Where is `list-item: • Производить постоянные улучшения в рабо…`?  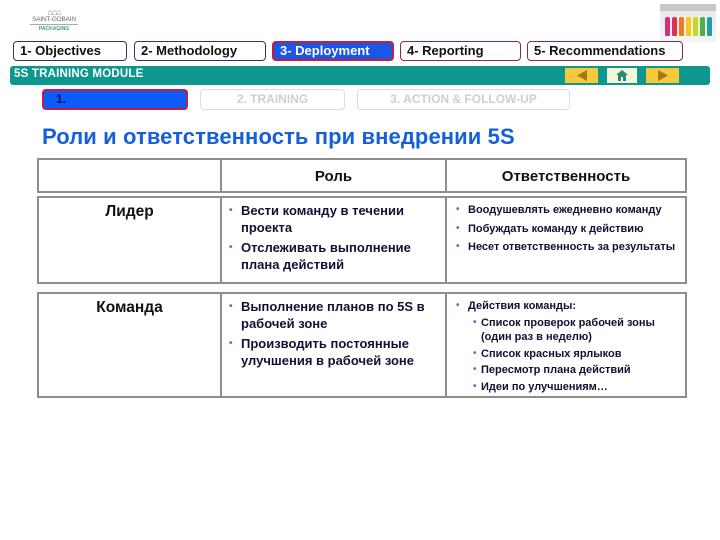 list-item: • Производить постоянные улучшения в рабо… is located at coordinates (321, 352).